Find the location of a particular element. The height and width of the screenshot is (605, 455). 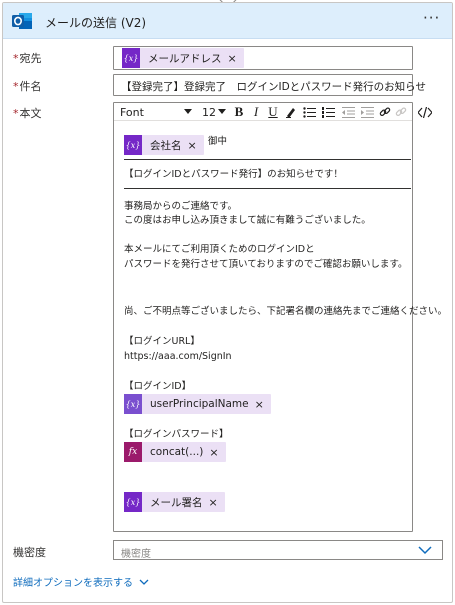

body-line: 【ログインIDとパスワード発行】のお知らせです！ is located at coordinates (233, 174).